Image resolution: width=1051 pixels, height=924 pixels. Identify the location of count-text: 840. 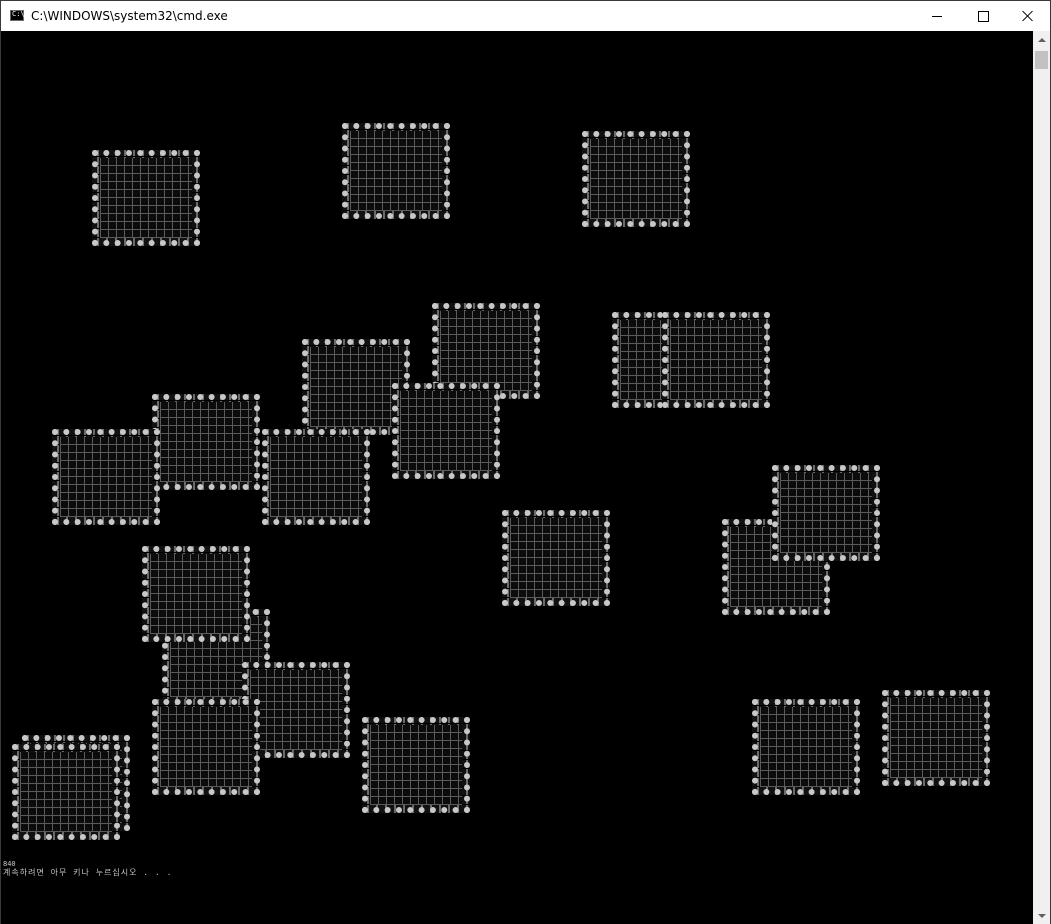
(9, 864).